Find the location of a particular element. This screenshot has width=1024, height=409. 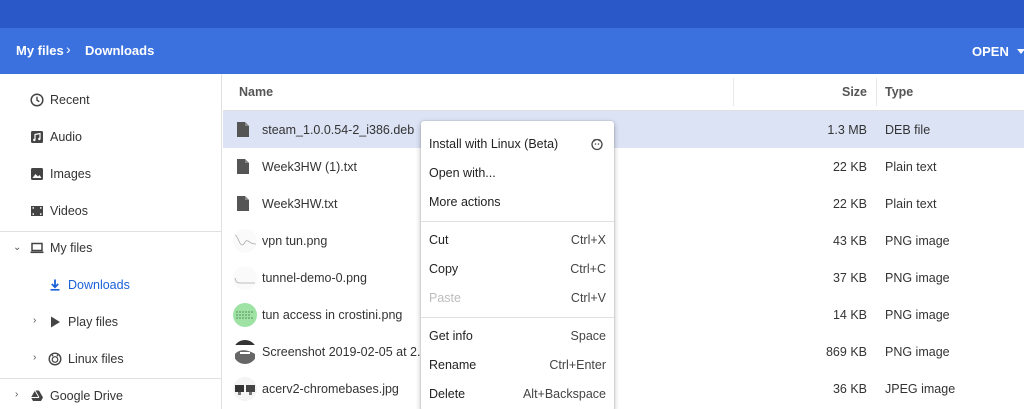

menu-item-shortcut: Space is located at coordinates (588, 336).